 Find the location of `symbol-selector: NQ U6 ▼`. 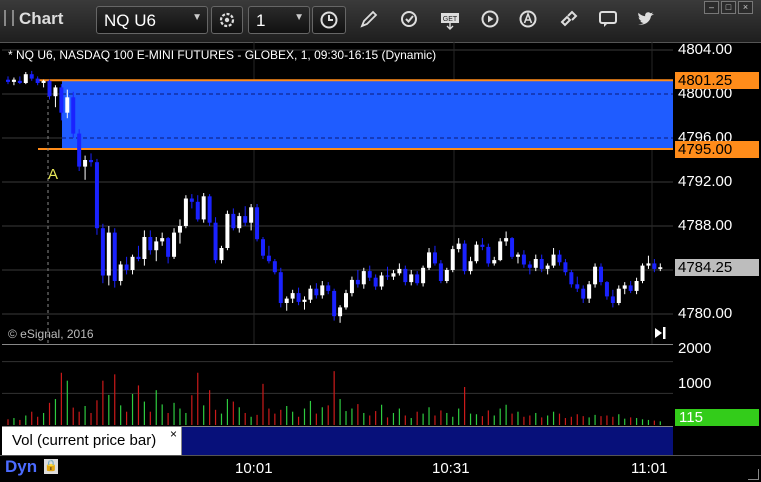

symbol-selector: NQ U6 ▼ is located at coordinates (152, 20).